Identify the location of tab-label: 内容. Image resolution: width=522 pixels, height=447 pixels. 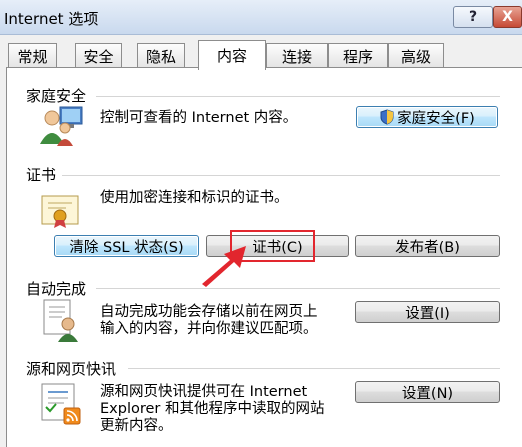
(231, 56).